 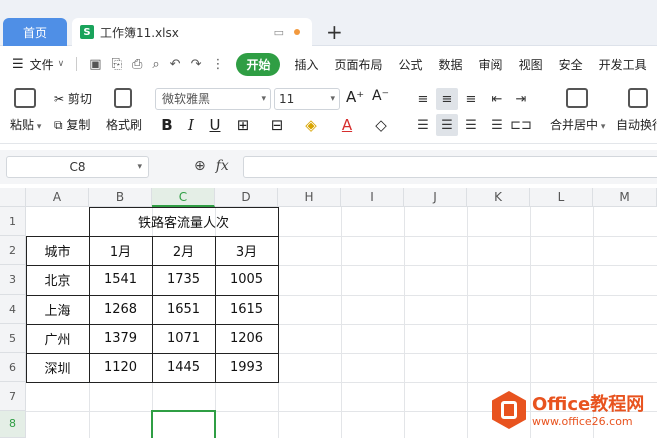 I want to click on merge-center-button: 合并居中 ▾, so click(x=577, y=124).